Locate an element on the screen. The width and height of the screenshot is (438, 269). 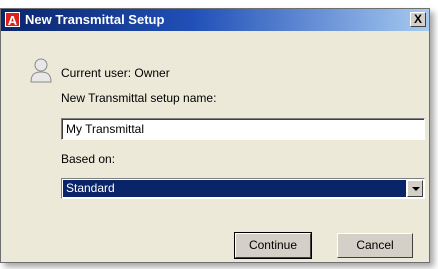
current-user-label: Current user: Owner is located at coordinates (115, 73).